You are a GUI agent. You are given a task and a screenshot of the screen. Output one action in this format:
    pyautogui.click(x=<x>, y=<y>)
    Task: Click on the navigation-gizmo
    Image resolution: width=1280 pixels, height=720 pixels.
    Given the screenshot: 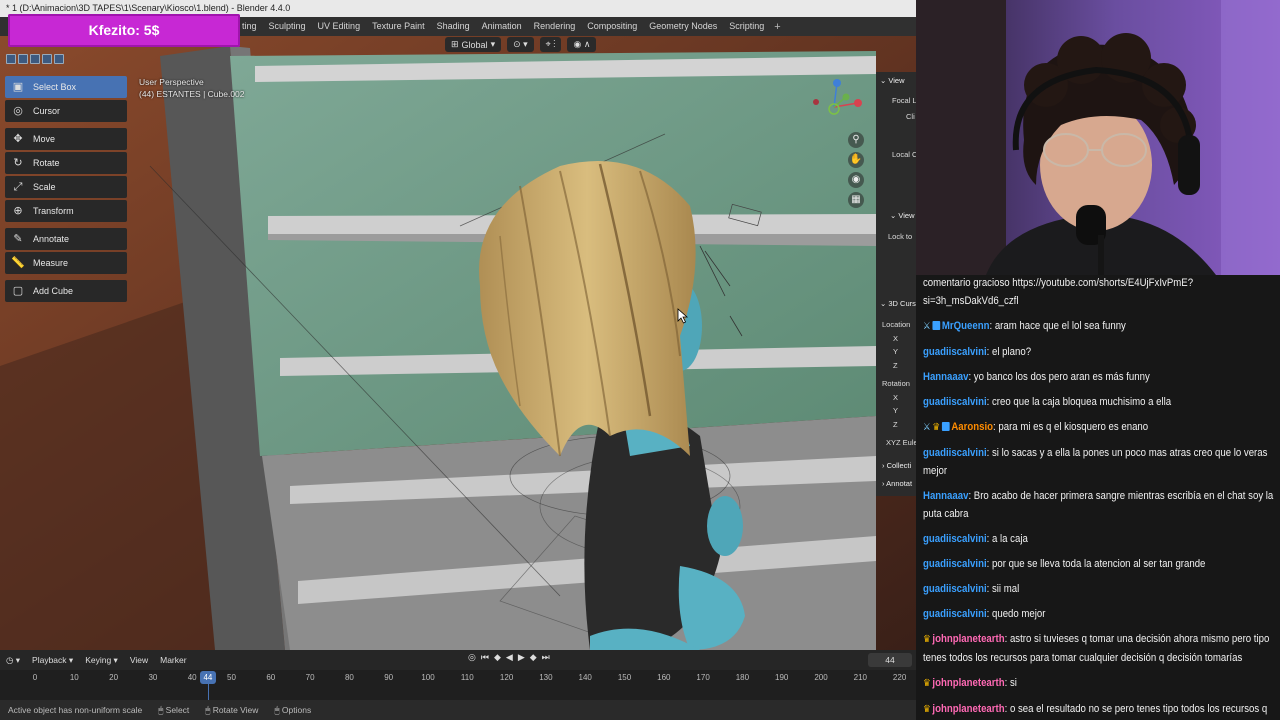 What is the action you would take?
    pyautogui.click(x=836, y=105)
    